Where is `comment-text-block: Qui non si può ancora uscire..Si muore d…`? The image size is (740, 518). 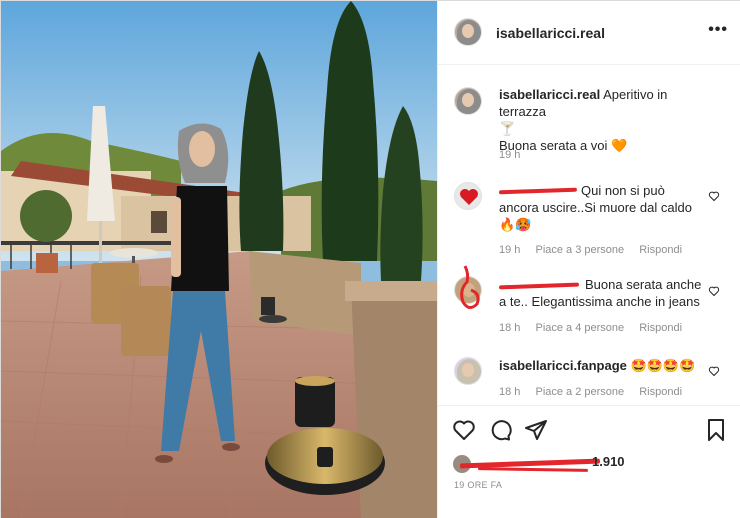
comment-text-block: Qui non si può ancora uscire..Si muore d… is located at coordinates (601, 207).